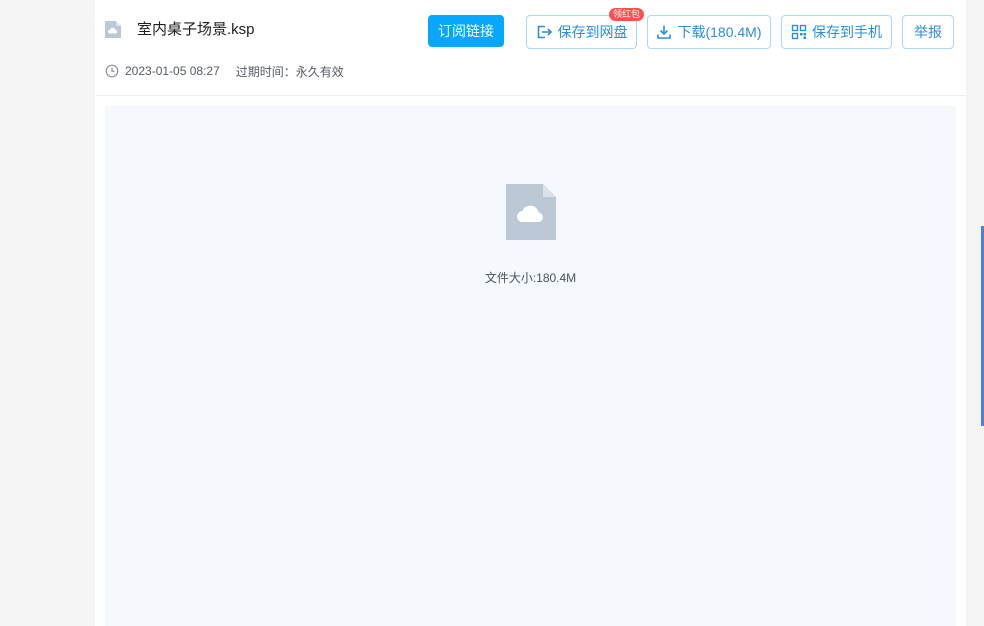 This screenshot has width=984, height=626. I want to click on share-date: 2023-01-05 08:27, so click(172, 71).